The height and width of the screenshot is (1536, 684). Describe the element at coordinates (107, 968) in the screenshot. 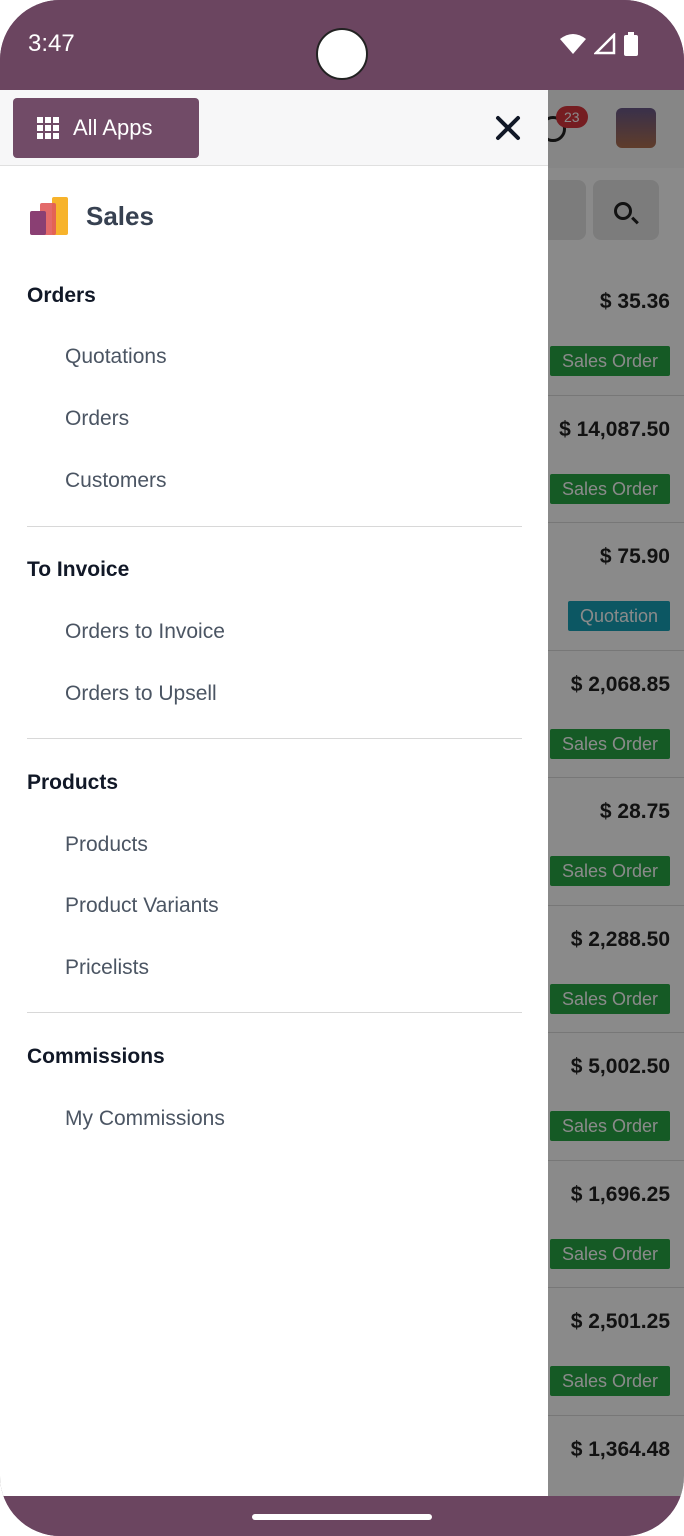

I see `menu-item-pricelists: Pricelists` at that location.